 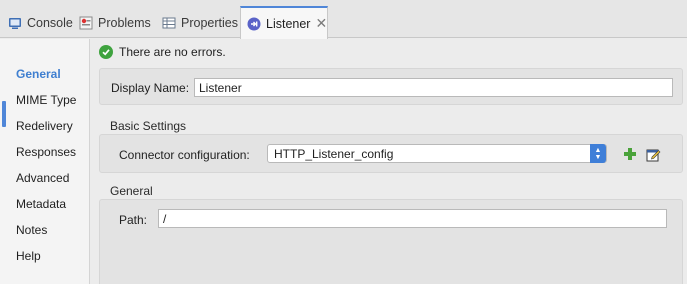 What do you see at coordinates (124, 23) in the screenshot?
I see `tab-problems-label: Problems` at bounding box center [124, 23].